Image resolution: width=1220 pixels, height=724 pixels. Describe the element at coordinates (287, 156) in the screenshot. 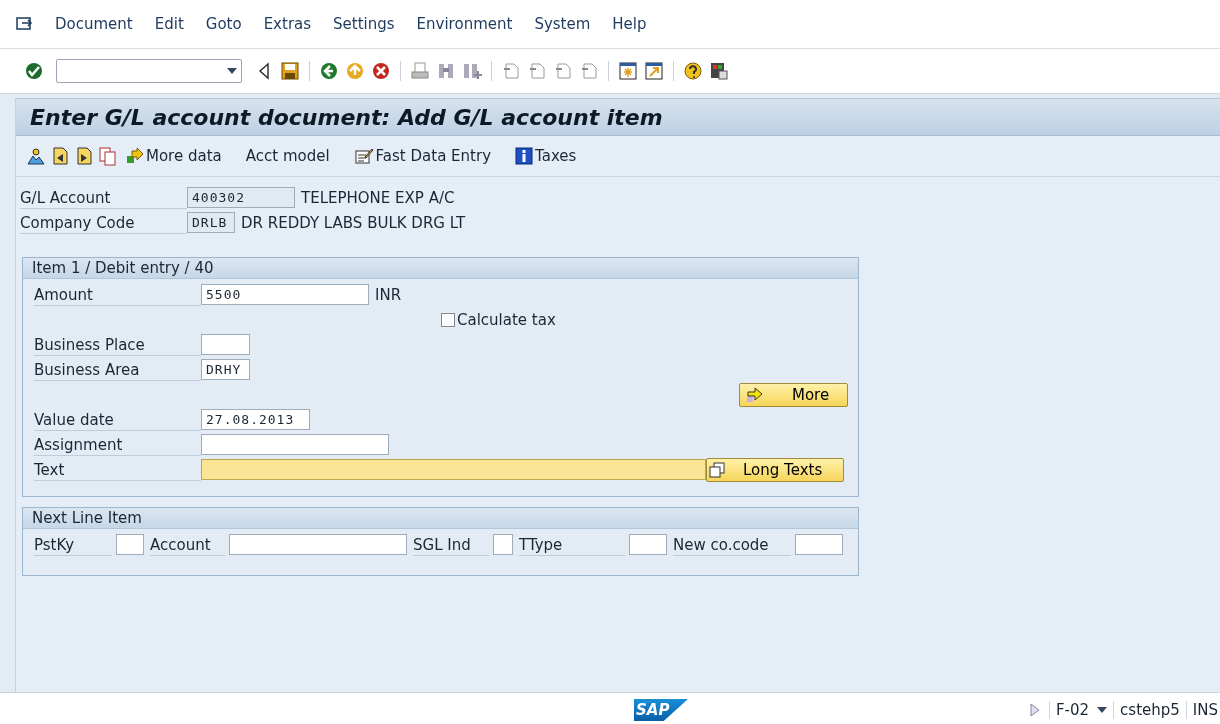

I see `toolbar-button: Acct model` at that location.